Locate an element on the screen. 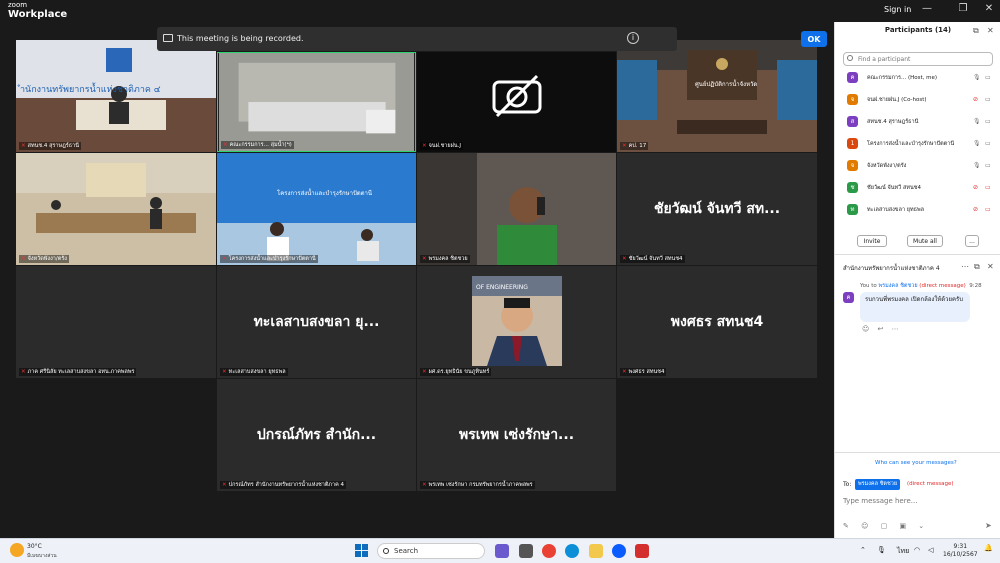 The width and height of the screenshot is (1000, 563). participant-row: ท ทะเลสาบสงขลา ยุทธพล ⊘ ▭ is located at coordinates (920, 210).